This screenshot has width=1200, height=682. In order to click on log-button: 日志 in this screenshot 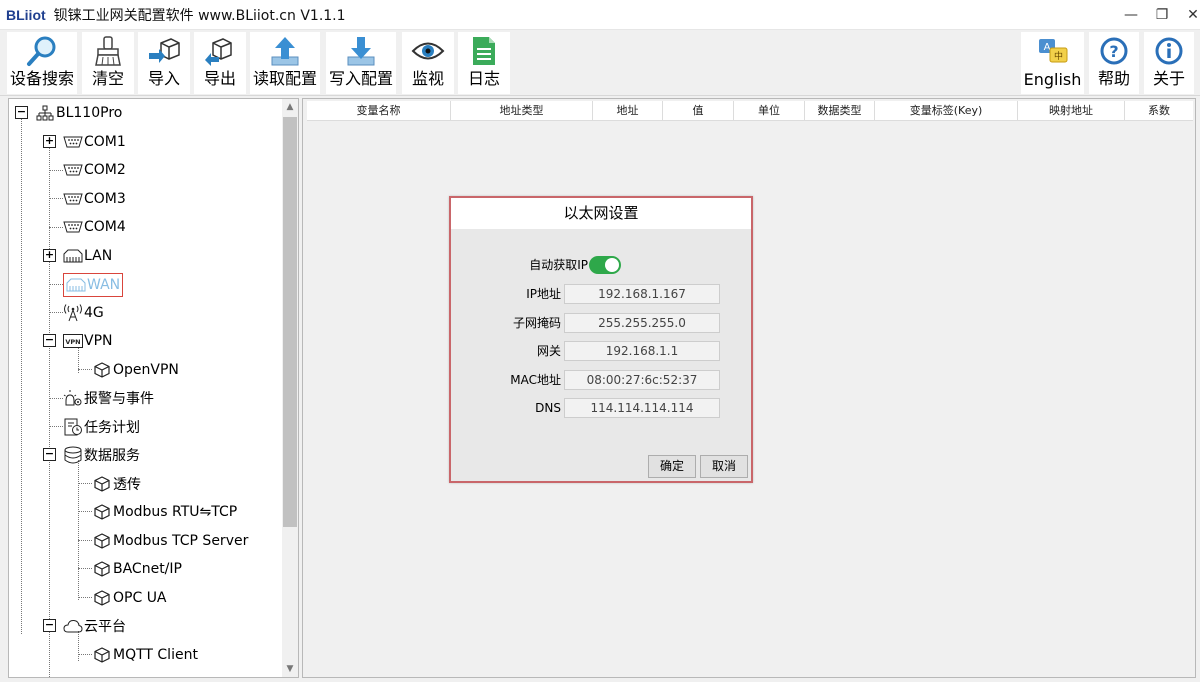, I will do `click(484, 63)`.